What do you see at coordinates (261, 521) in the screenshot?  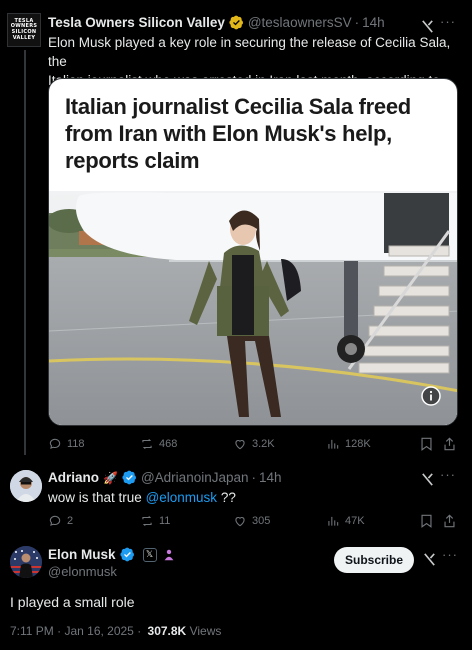 I see `like-count: 305` at bounding box center [261, 521].